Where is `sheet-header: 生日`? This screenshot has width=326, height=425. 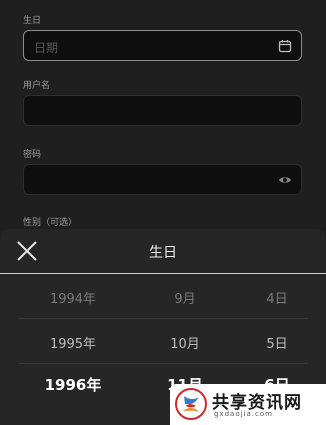 sheet-header: 生日 is located at coordinates (163, 251).